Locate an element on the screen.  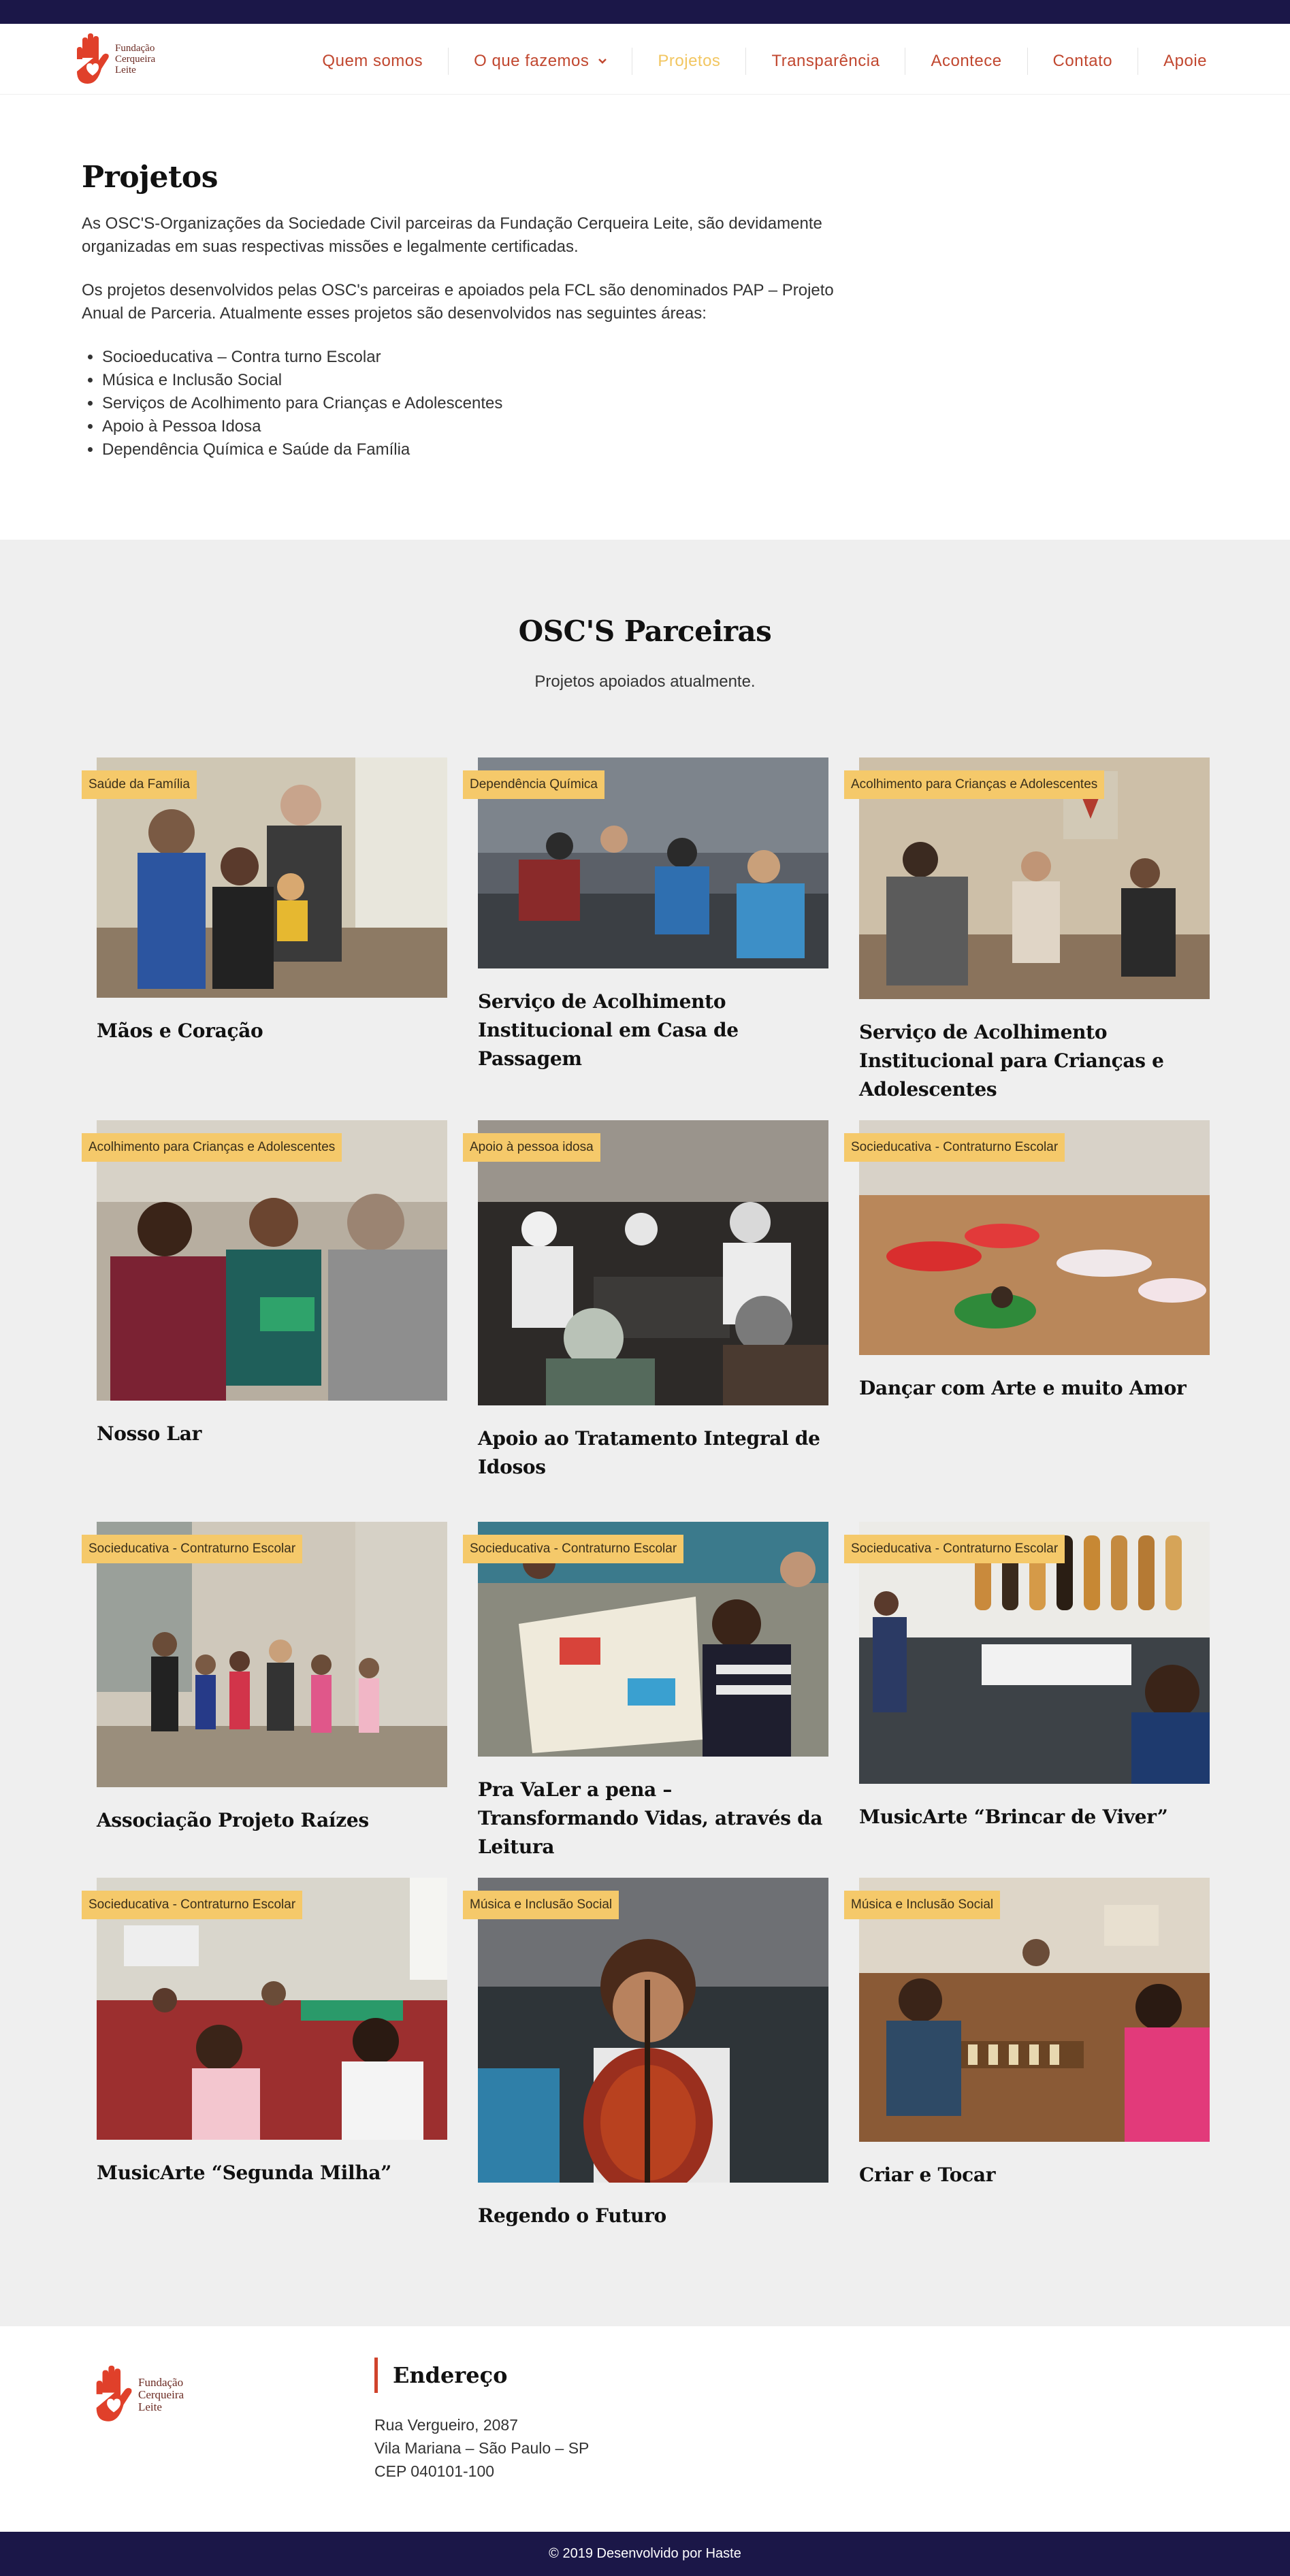
list-item: Socioeducativa – Contra turno Escolar is located at coordinates (487, 357).